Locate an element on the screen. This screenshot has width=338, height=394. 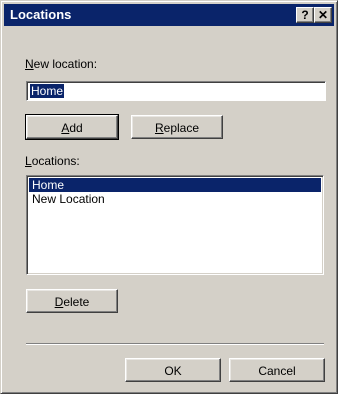
help-icon: ? is located at coordinates (305, 15).